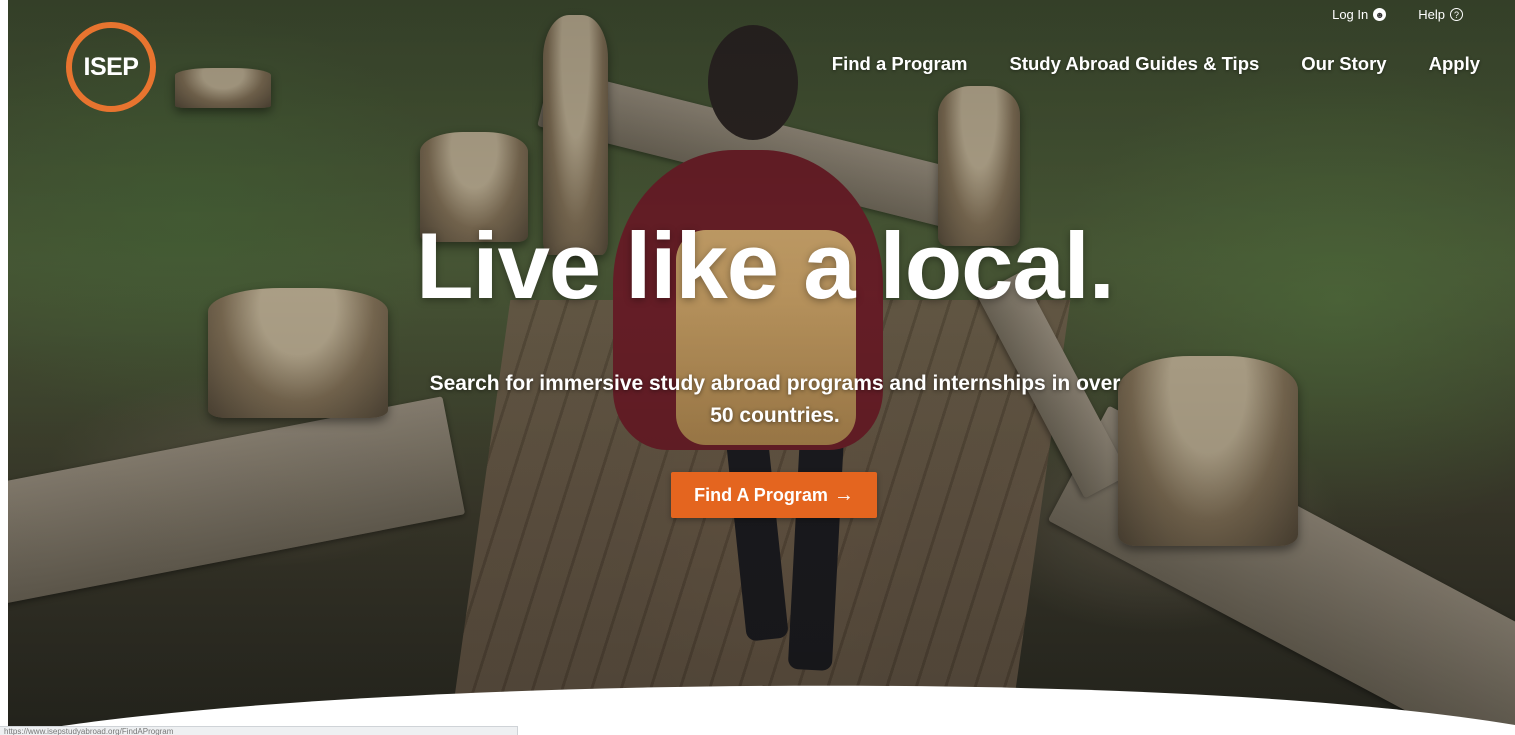 This screenshot has width=1515, height=735. I want to click on nav-our-story: Our Story, so click(1343, 64).